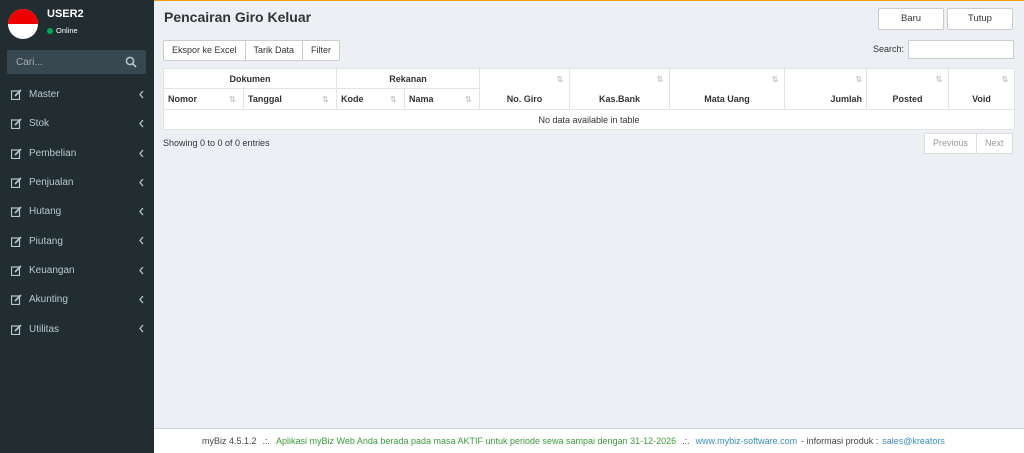 This screenshot has height=453, width=1024. I want to click on sidebar-item-label: Utilitas, so click(44, 329).